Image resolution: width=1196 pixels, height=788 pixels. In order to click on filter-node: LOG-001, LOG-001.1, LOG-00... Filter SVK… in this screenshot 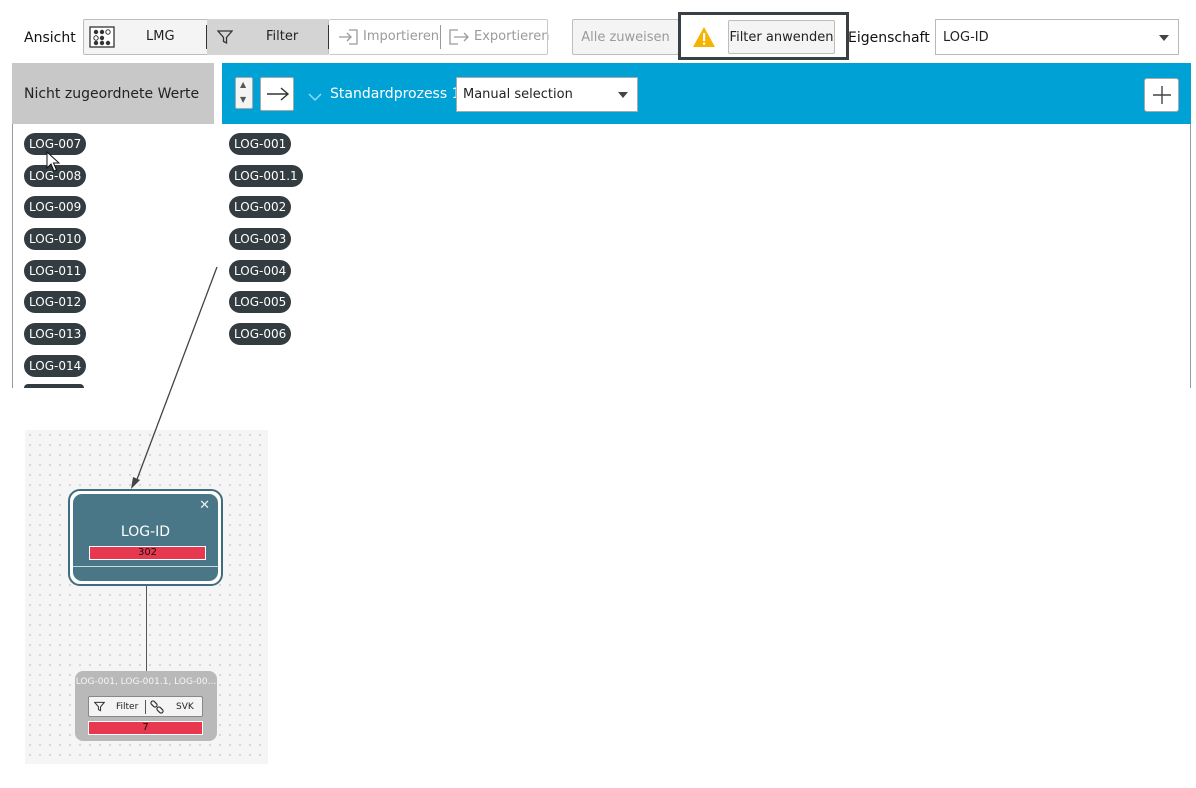, I will do `click(146, 706)`.